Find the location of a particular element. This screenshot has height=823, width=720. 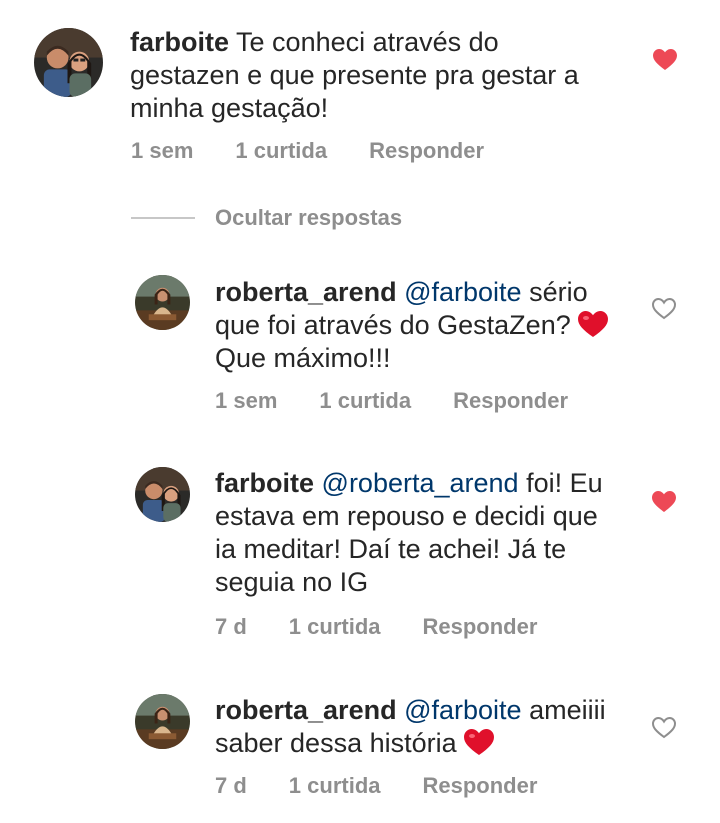

mention-link: @roberta_arend is located at coordinates (420, 483).